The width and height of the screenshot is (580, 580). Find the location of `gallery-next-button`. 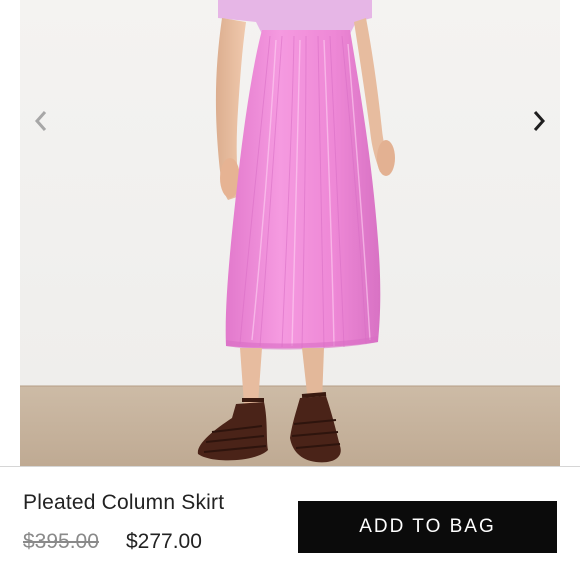

gallery-next-button is located at coordinates (539, 123).